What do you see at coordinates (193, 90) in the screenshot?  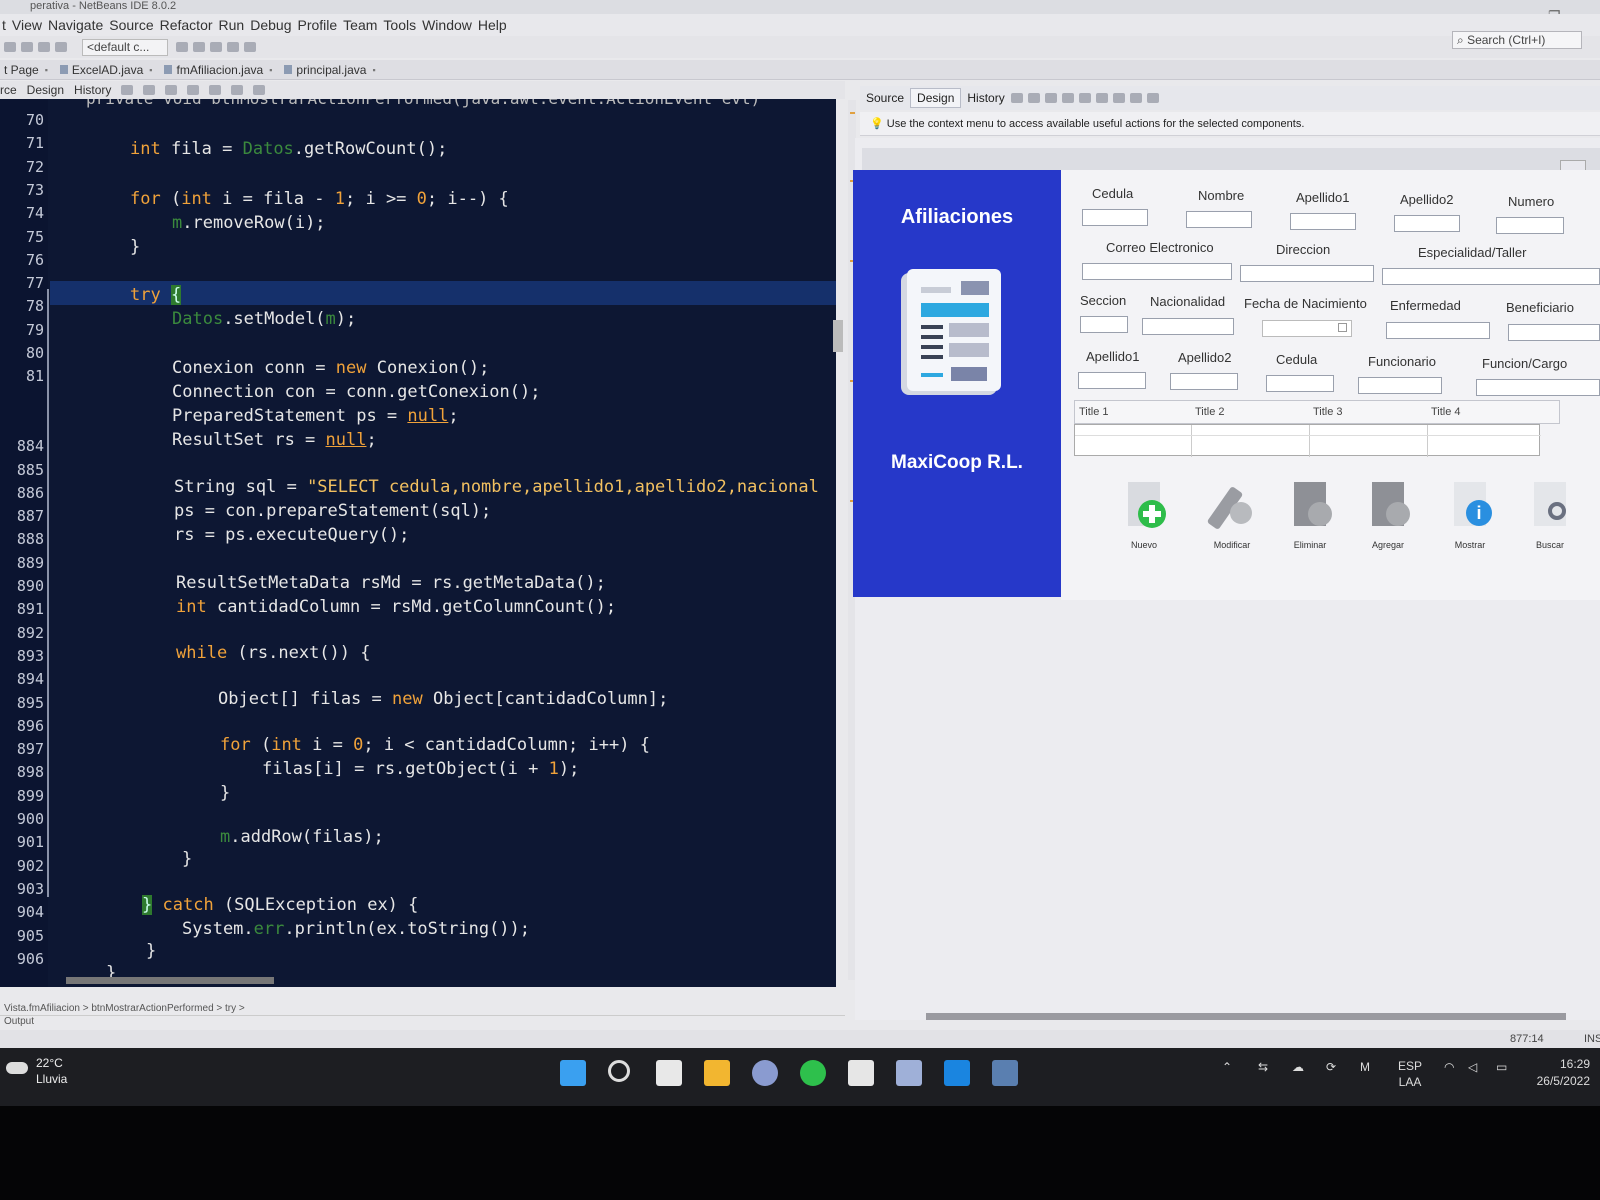 I see `toggle-bookmark-icon` at bounding box center [193, 90].